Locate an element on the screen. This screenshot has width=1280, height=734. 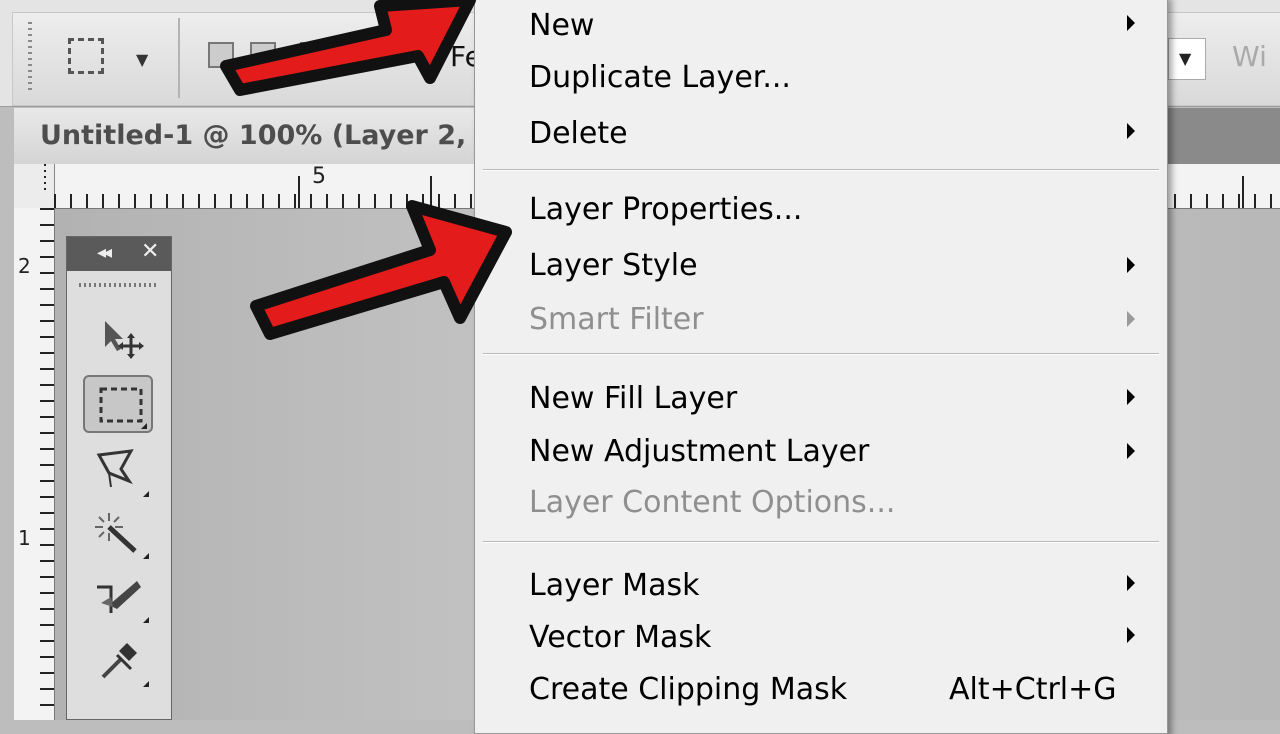
ruler-label: 5 is located at coordinates (319, 176).